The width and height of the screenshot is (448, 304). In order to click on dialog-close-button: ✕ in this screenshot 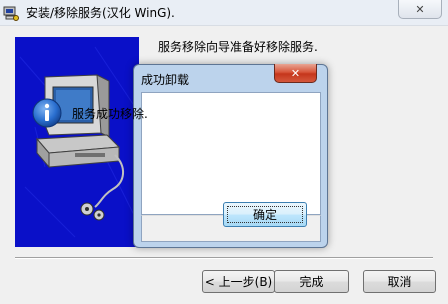, I will do `click(295, 73)`.